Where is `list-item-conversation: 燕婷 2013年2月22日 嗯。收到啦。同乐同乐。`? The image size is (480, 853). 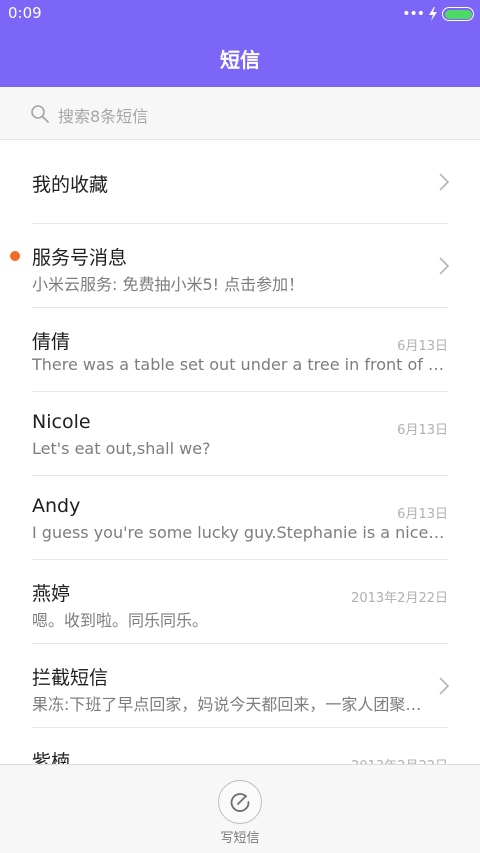
list-item-conversation: 燕婷 2013年2月22日 嗯。收到啦。同乐同乐。 is located at coordinates (240, 602).